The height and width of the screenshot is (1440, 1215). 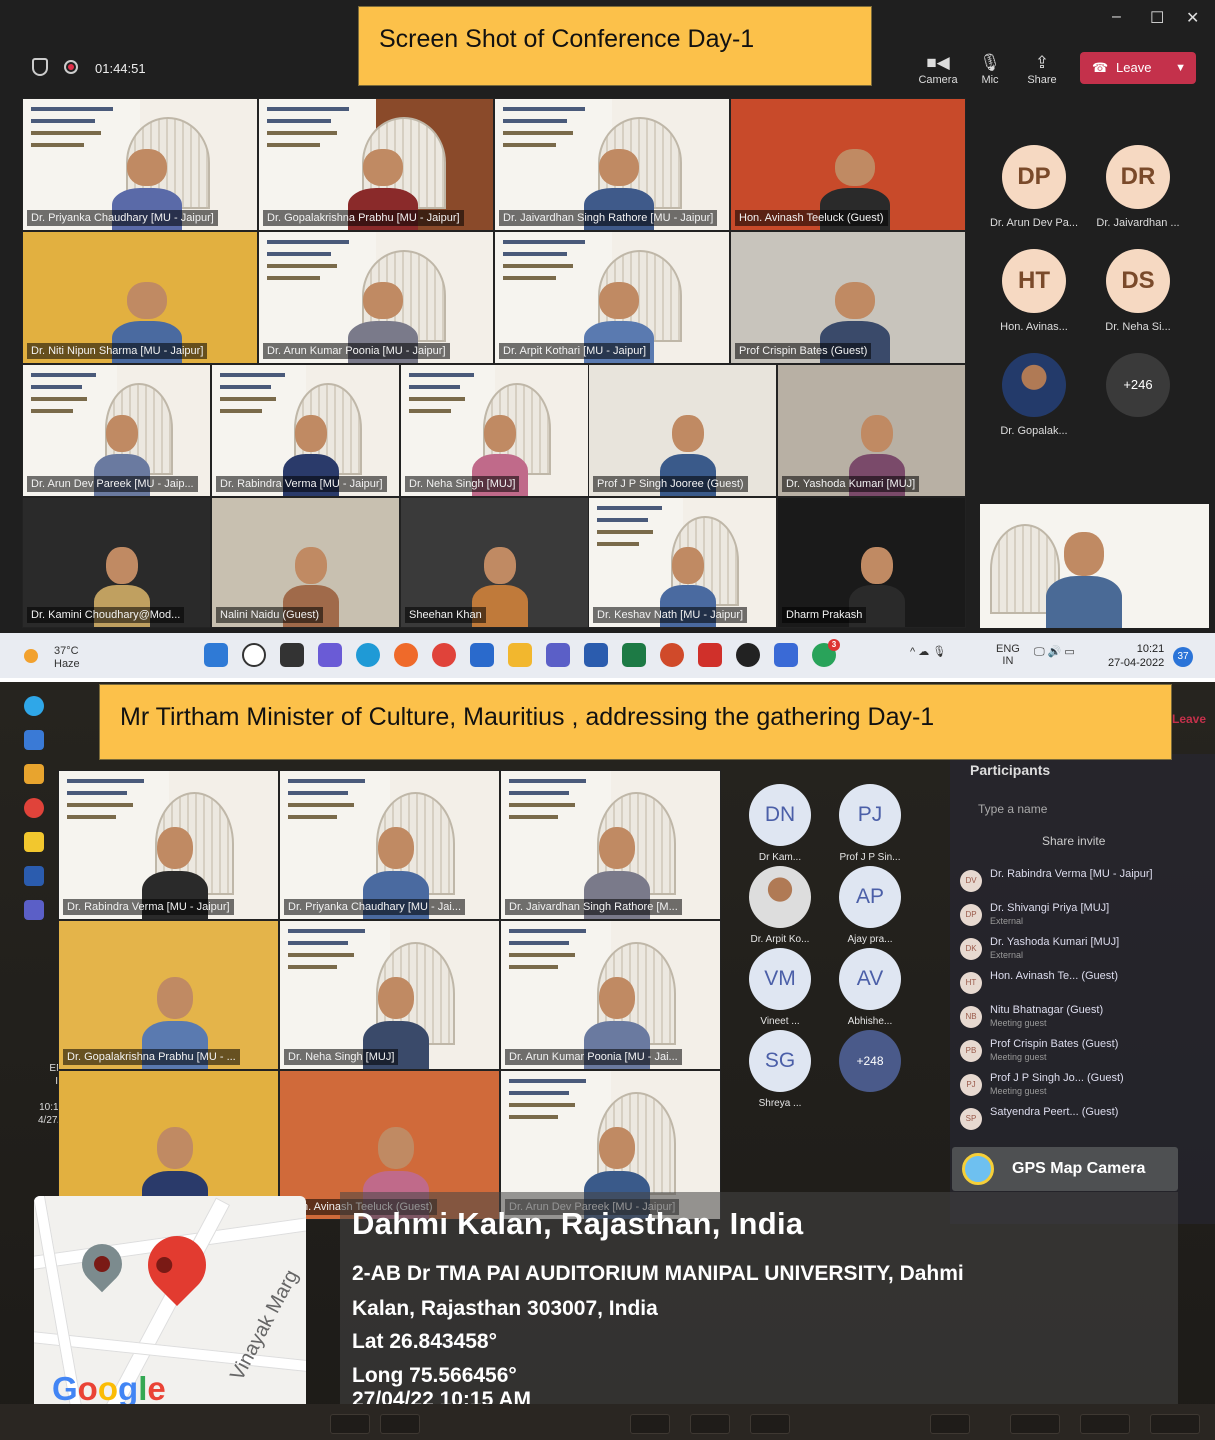 What do you see at coordinates (109, 1389) in the screenshot?
I see `google-logo: Google` at bounding box center [109, 1389].